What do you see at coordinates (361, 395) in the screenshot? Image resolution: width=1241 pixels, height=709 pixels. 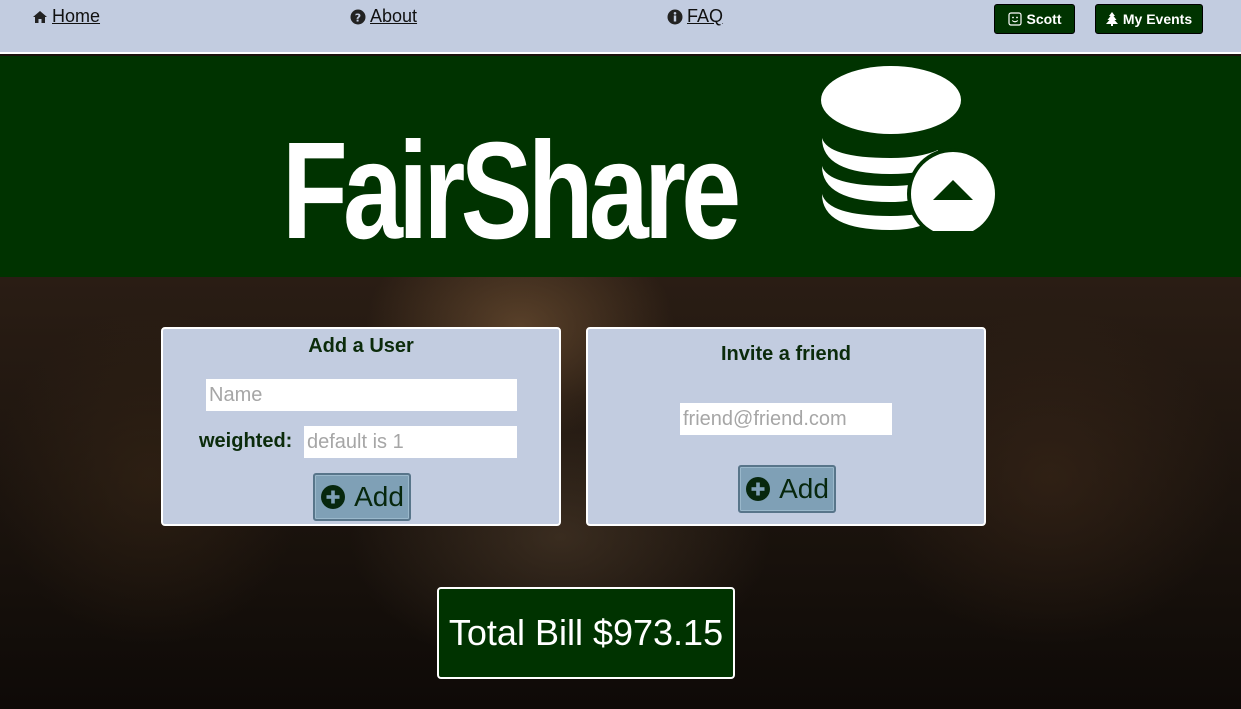 I see `name-input` at bounding box center [361, 395].